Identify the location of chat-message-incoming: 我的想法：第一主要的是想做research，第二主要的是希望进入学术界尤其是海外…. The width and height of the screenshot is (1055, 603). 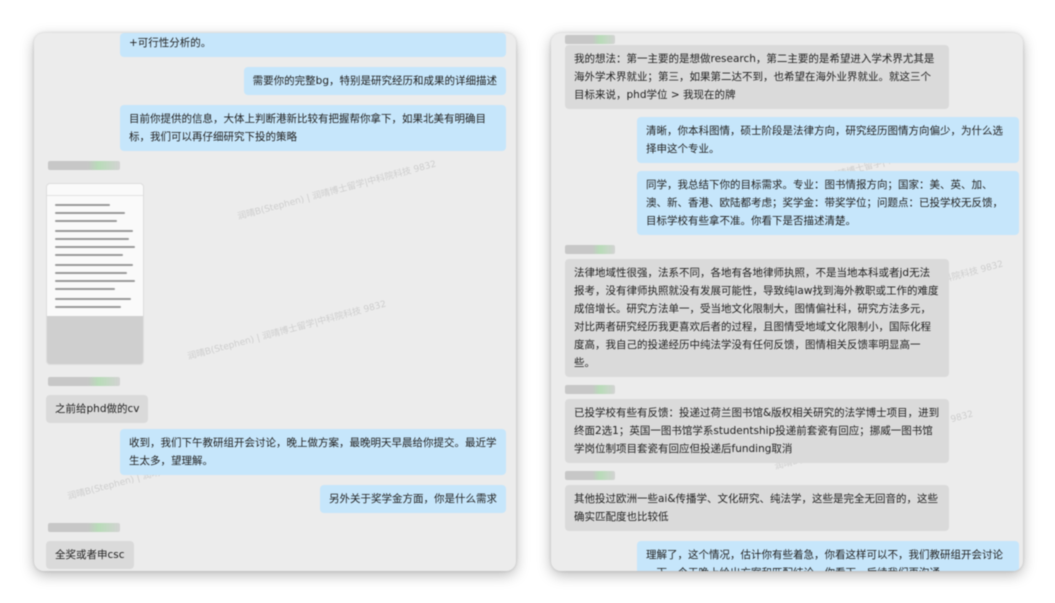
(757, 77).